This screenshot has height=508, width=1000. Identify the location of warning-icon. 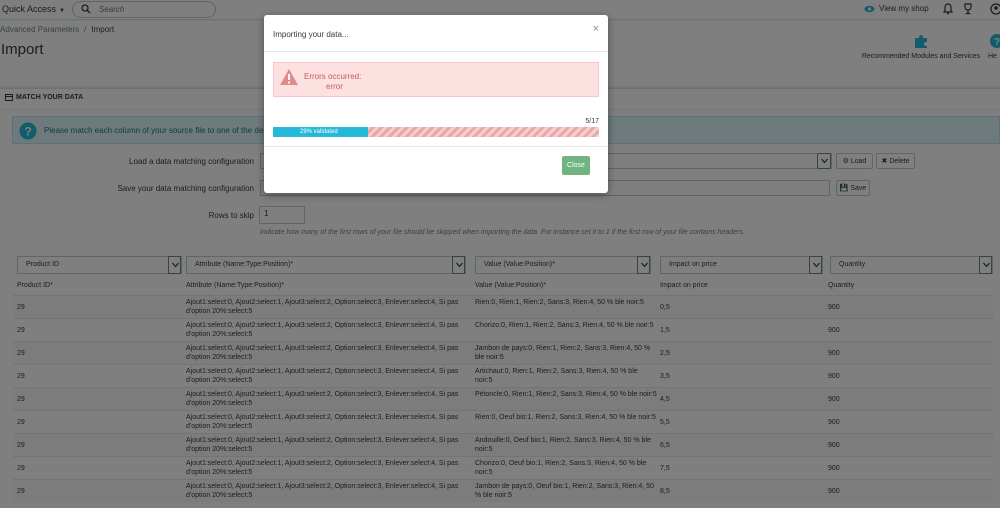
(289, 77).